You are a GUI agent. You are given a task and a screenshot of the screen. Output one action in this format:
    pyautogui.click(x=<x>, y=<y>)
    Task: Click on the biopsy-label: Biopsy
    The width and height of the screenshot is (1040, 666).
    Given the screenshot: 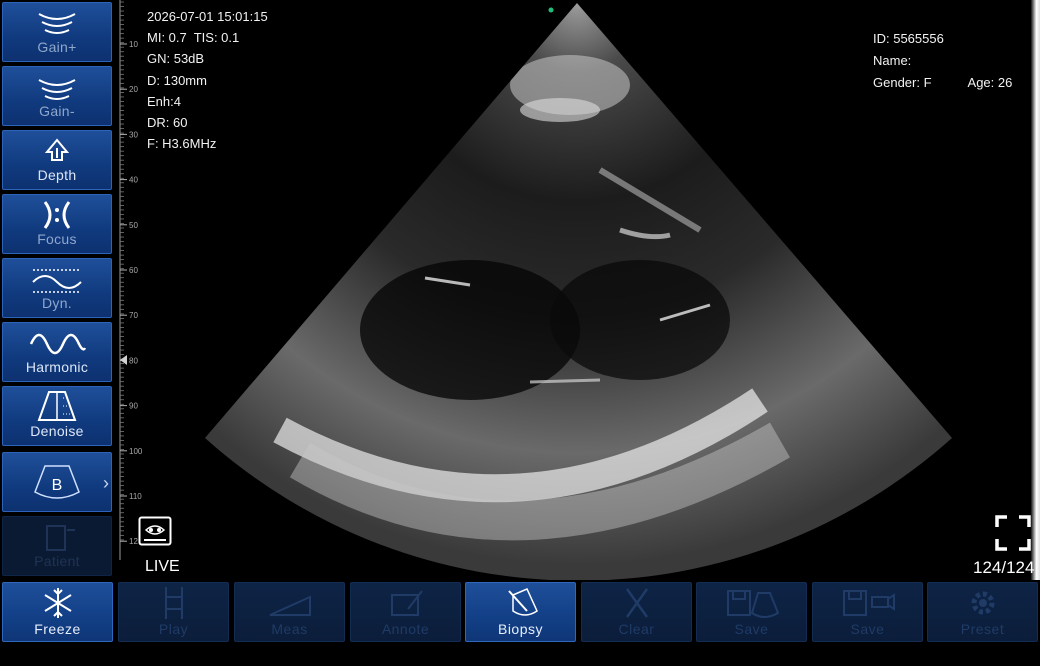 What is the action you would take?
    pyautogui.click(x=520, y=629)
    